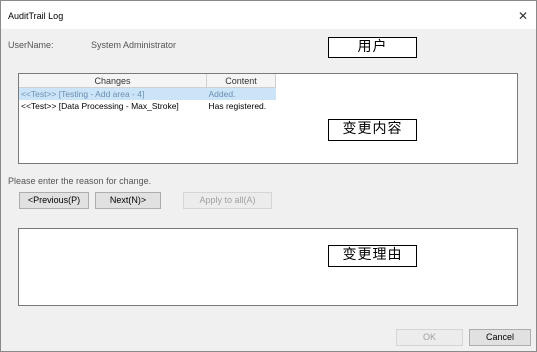 The height and width of the screenshot is (352, 537). What do you see at coordinates (372, 130) in the screenshot?
I see `annotation-changes: 变更内容` at bounding box center [372, 130].